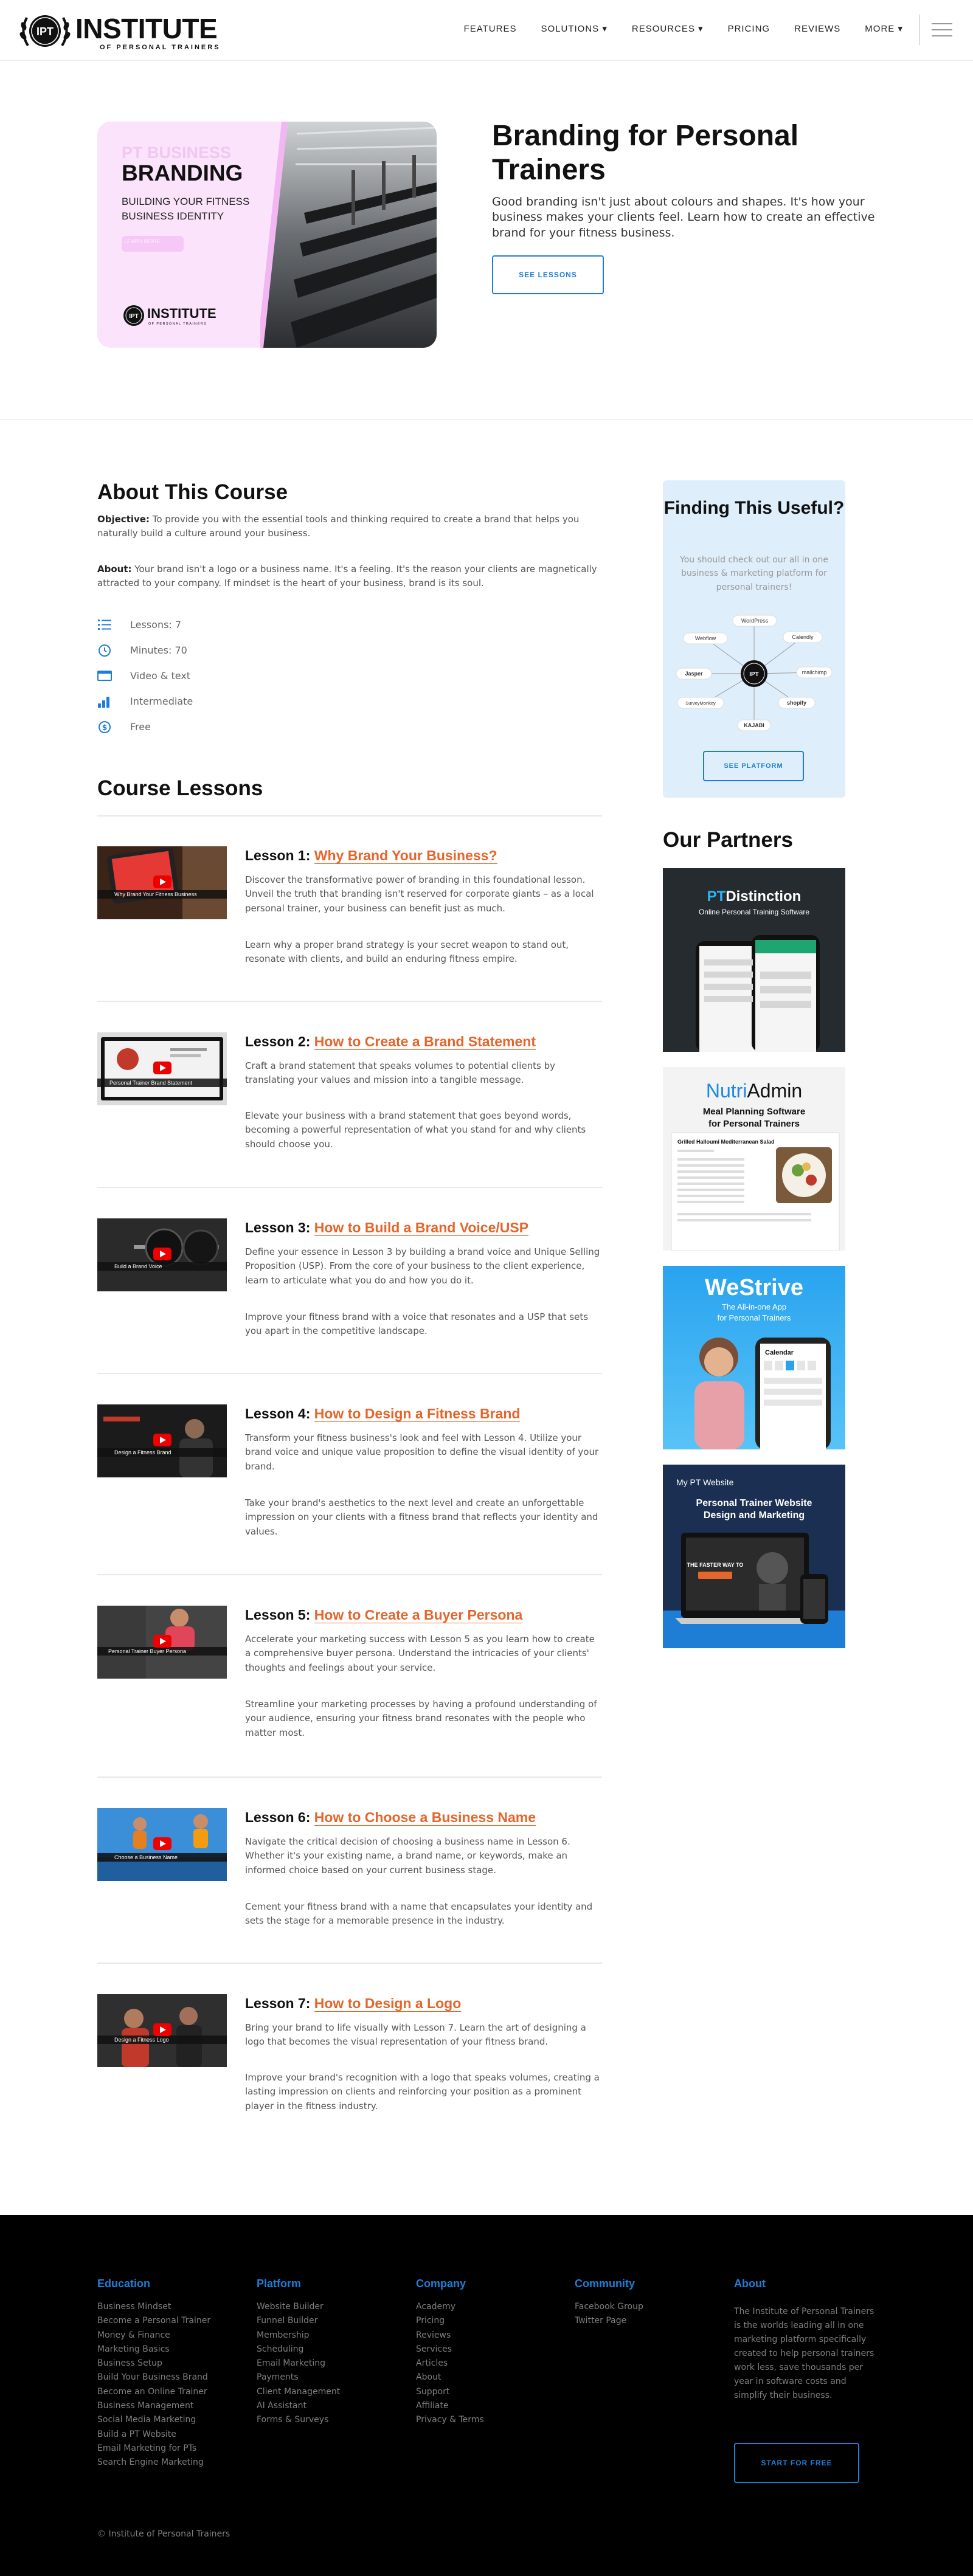 Image resolution: width=973 pixels, height=2576 pixels. I want to click on footer-link: Funnel Builder, so click(298, 2321).